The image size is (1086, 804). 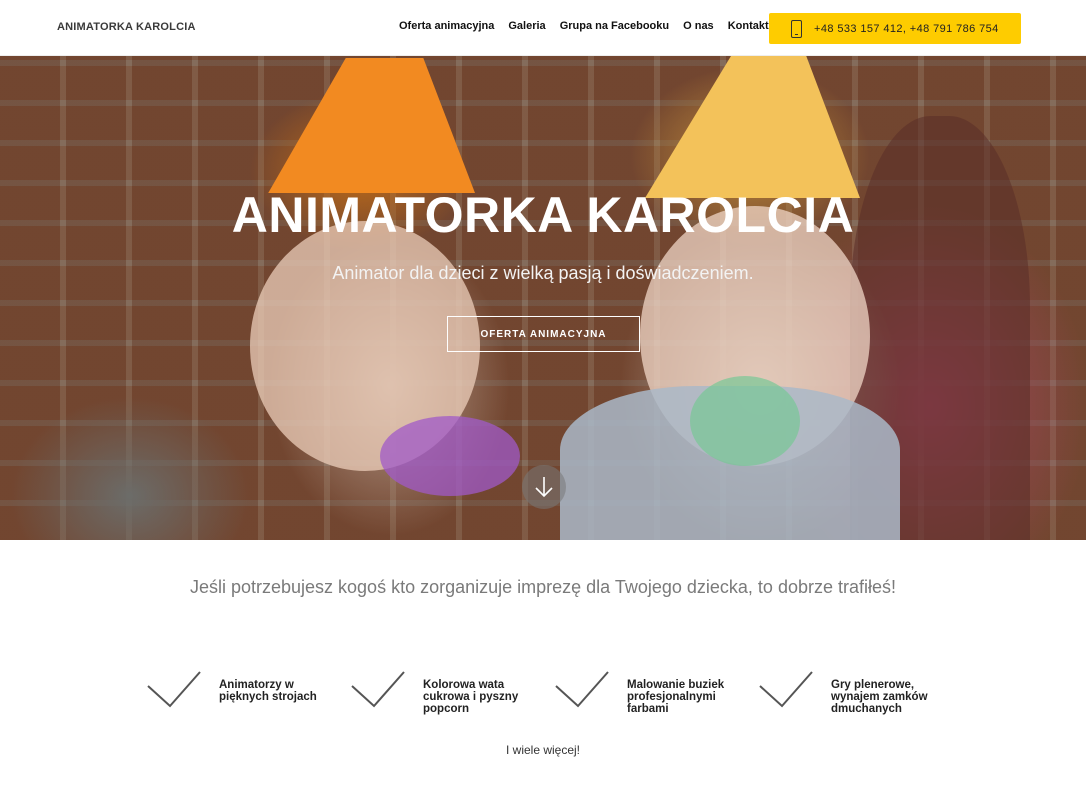 What do you see at coordinates (446, 26) in the screenshot?
I see `nav-item-oferta: Oferta animacyjna` at bounding box center [446, 26].